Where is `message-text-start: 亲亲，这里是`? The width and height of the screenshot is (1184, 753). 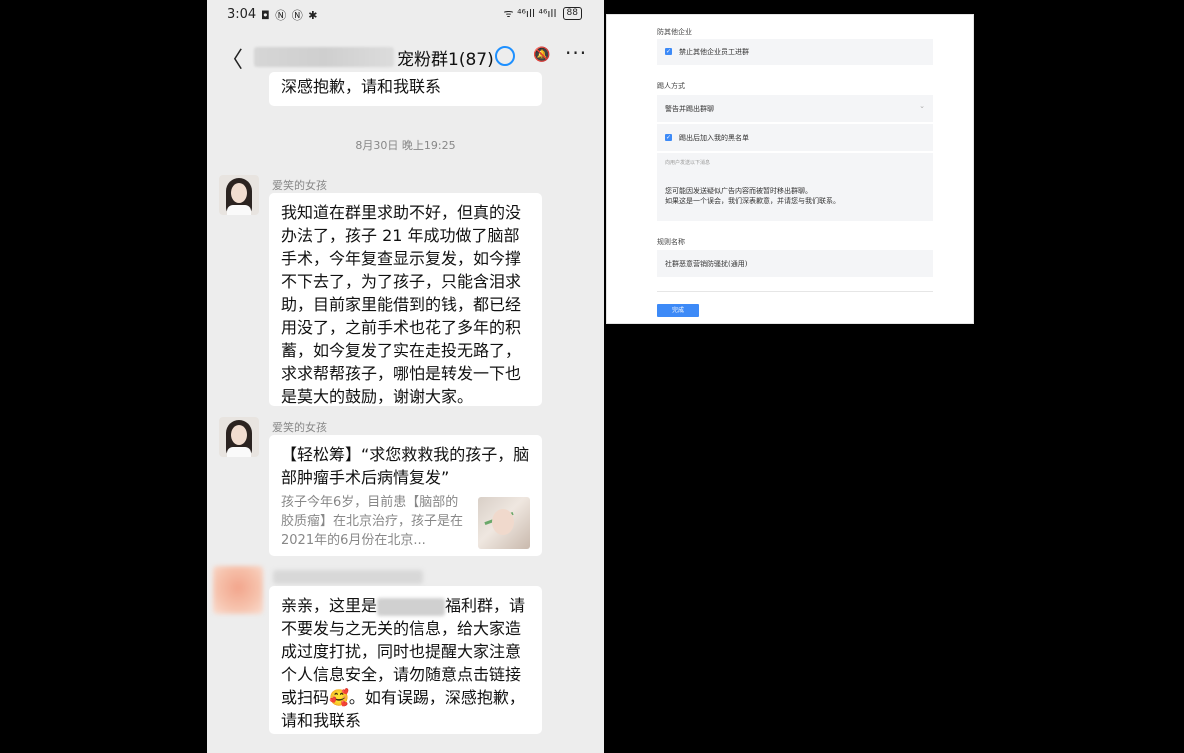 message-text-start: 亲亲，这里是 is located at coordinates (329, 605).